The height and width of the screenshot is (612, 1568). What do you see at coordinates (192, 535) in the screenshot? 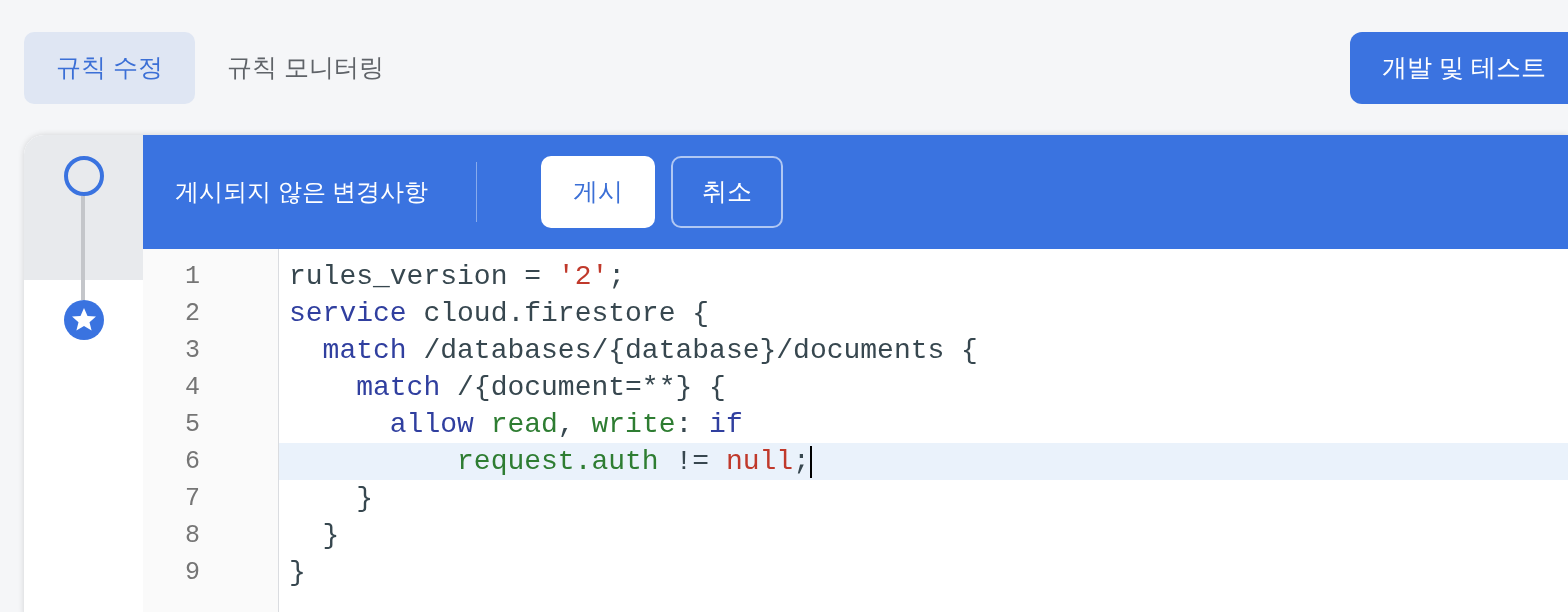
I see `line-number: 8` at bounding box center [192, 535].